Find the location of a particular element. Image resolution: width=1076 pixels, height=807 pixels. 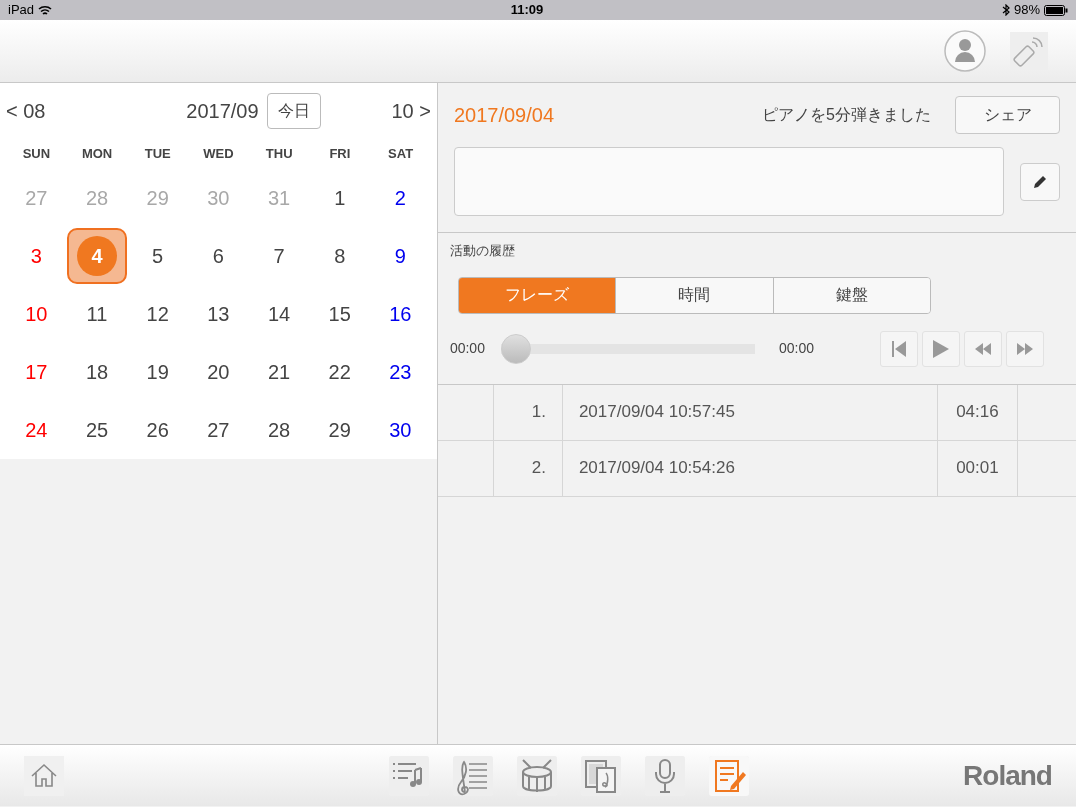

weekday-label: SUN is located at coordinates (36, 154).